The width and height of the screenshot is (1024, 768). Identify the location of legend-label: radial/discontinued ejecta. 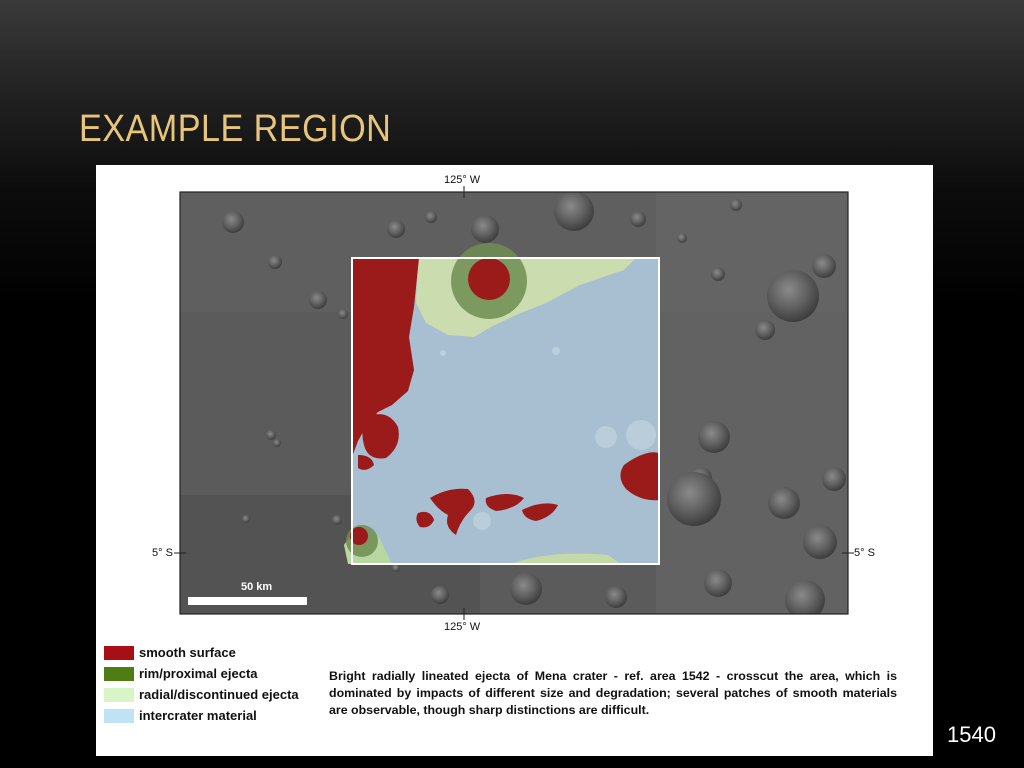
(219, 694).